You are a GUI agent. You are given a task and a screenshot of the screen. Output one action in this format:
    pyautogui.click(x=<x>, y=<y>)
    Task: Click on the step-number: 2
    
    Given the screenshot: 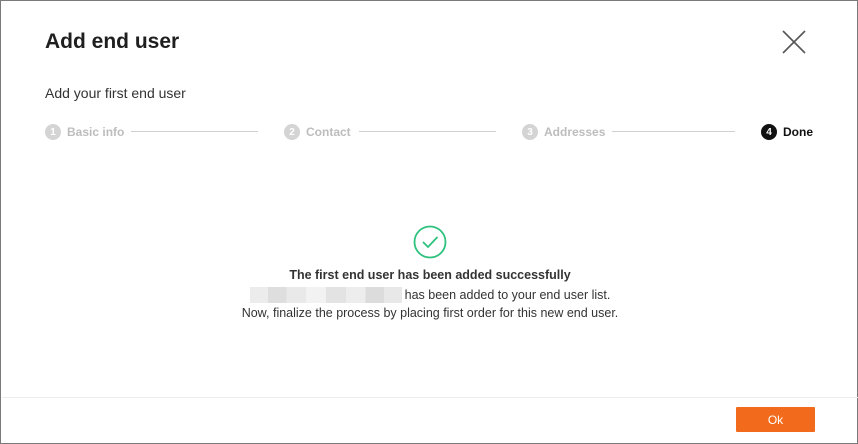 What is the action you would take?
    pyautogui.click(x=292, y=132)
    